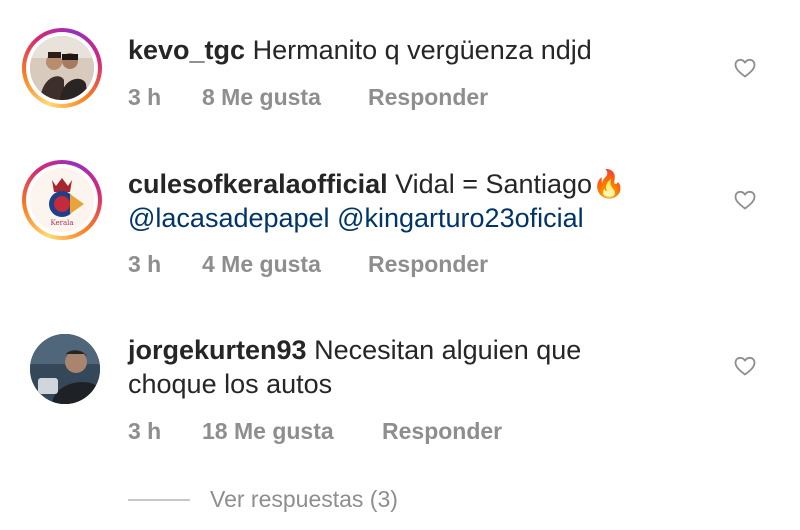  What do you see at coordinates (494, 184) in the screenshot?
I see `comment-body: Vidal = Santiago` at bounding box center [494, 184].